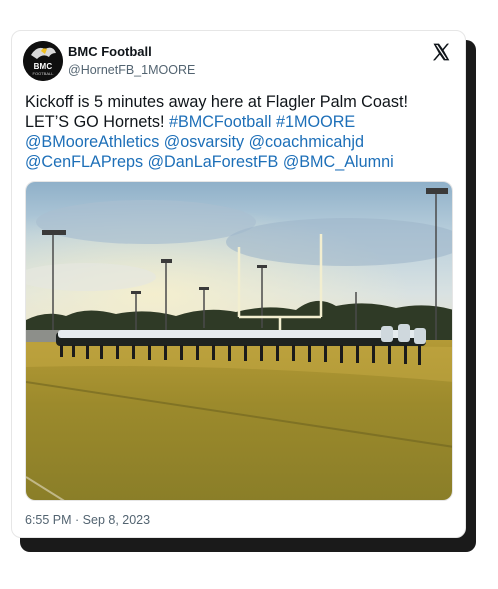 Image resolution: width=498 pixels, height=589 pixels. I want to click on mention-cenflapreps: @CenFLAPreps, so click(84, 162).